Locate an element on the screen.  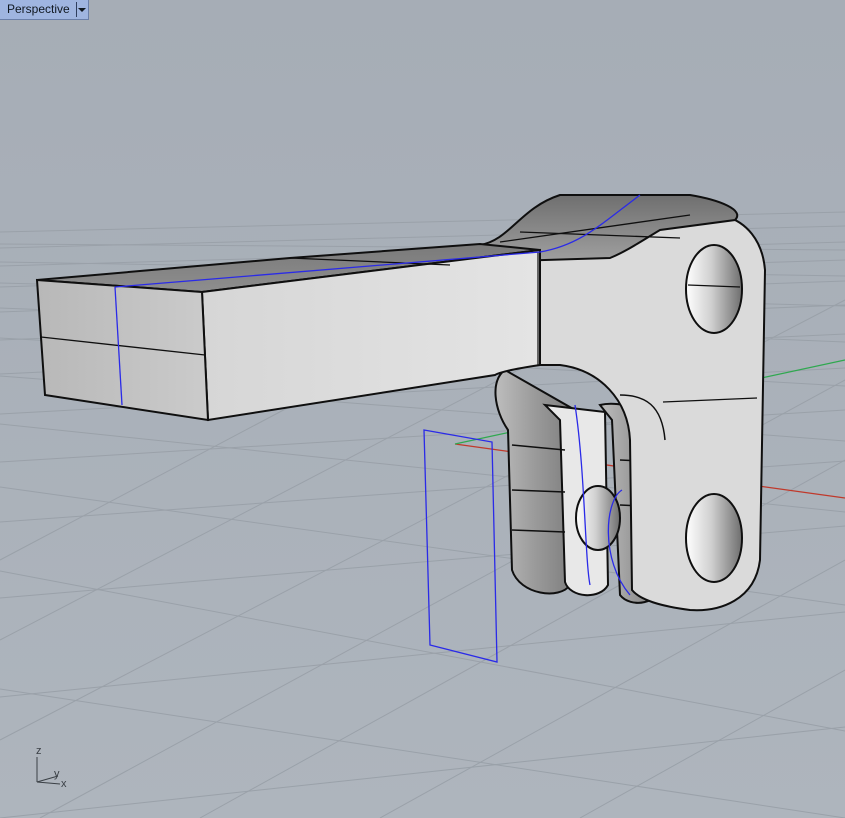
viewport-title-tab: Perspective is located at coordinates (44, 10).